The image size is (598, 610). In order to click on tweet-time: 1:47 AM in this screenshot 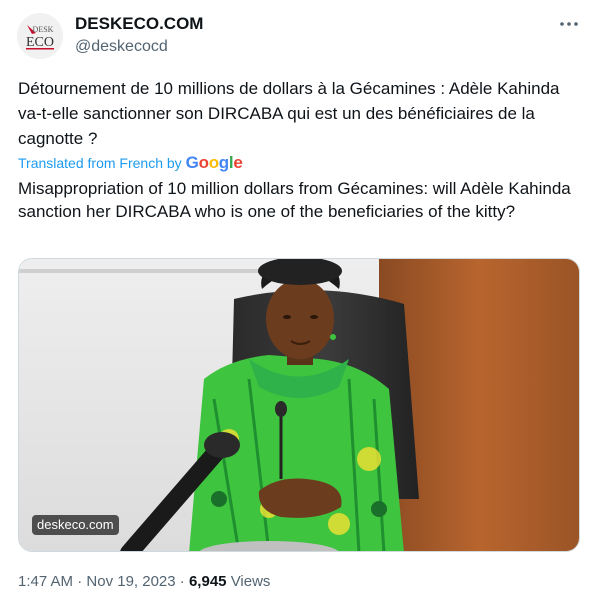, I will do `click(45, 581)`.